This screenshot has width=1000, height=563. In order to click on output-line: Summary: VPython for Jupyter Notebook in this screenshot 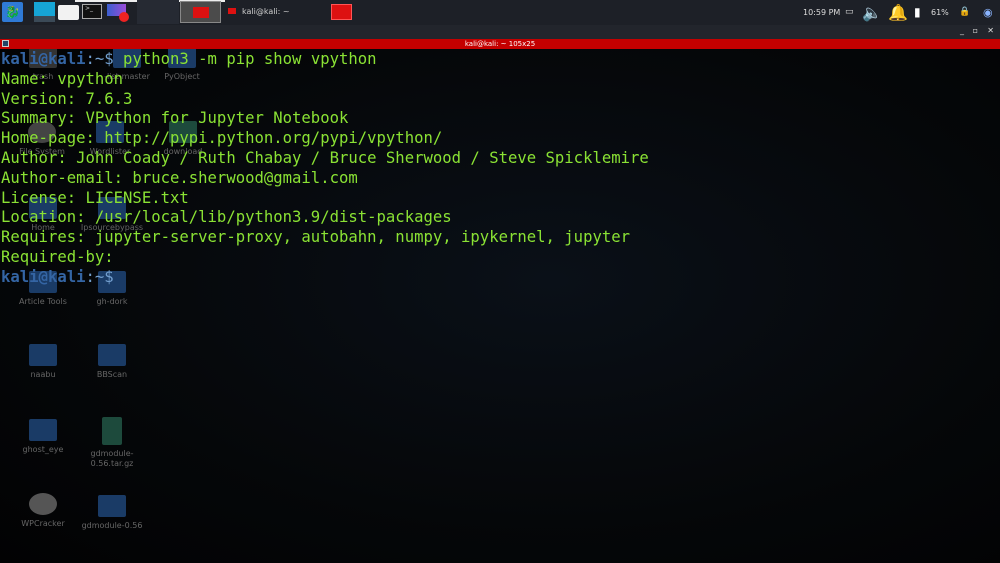, I will do `click(175, 118)`.